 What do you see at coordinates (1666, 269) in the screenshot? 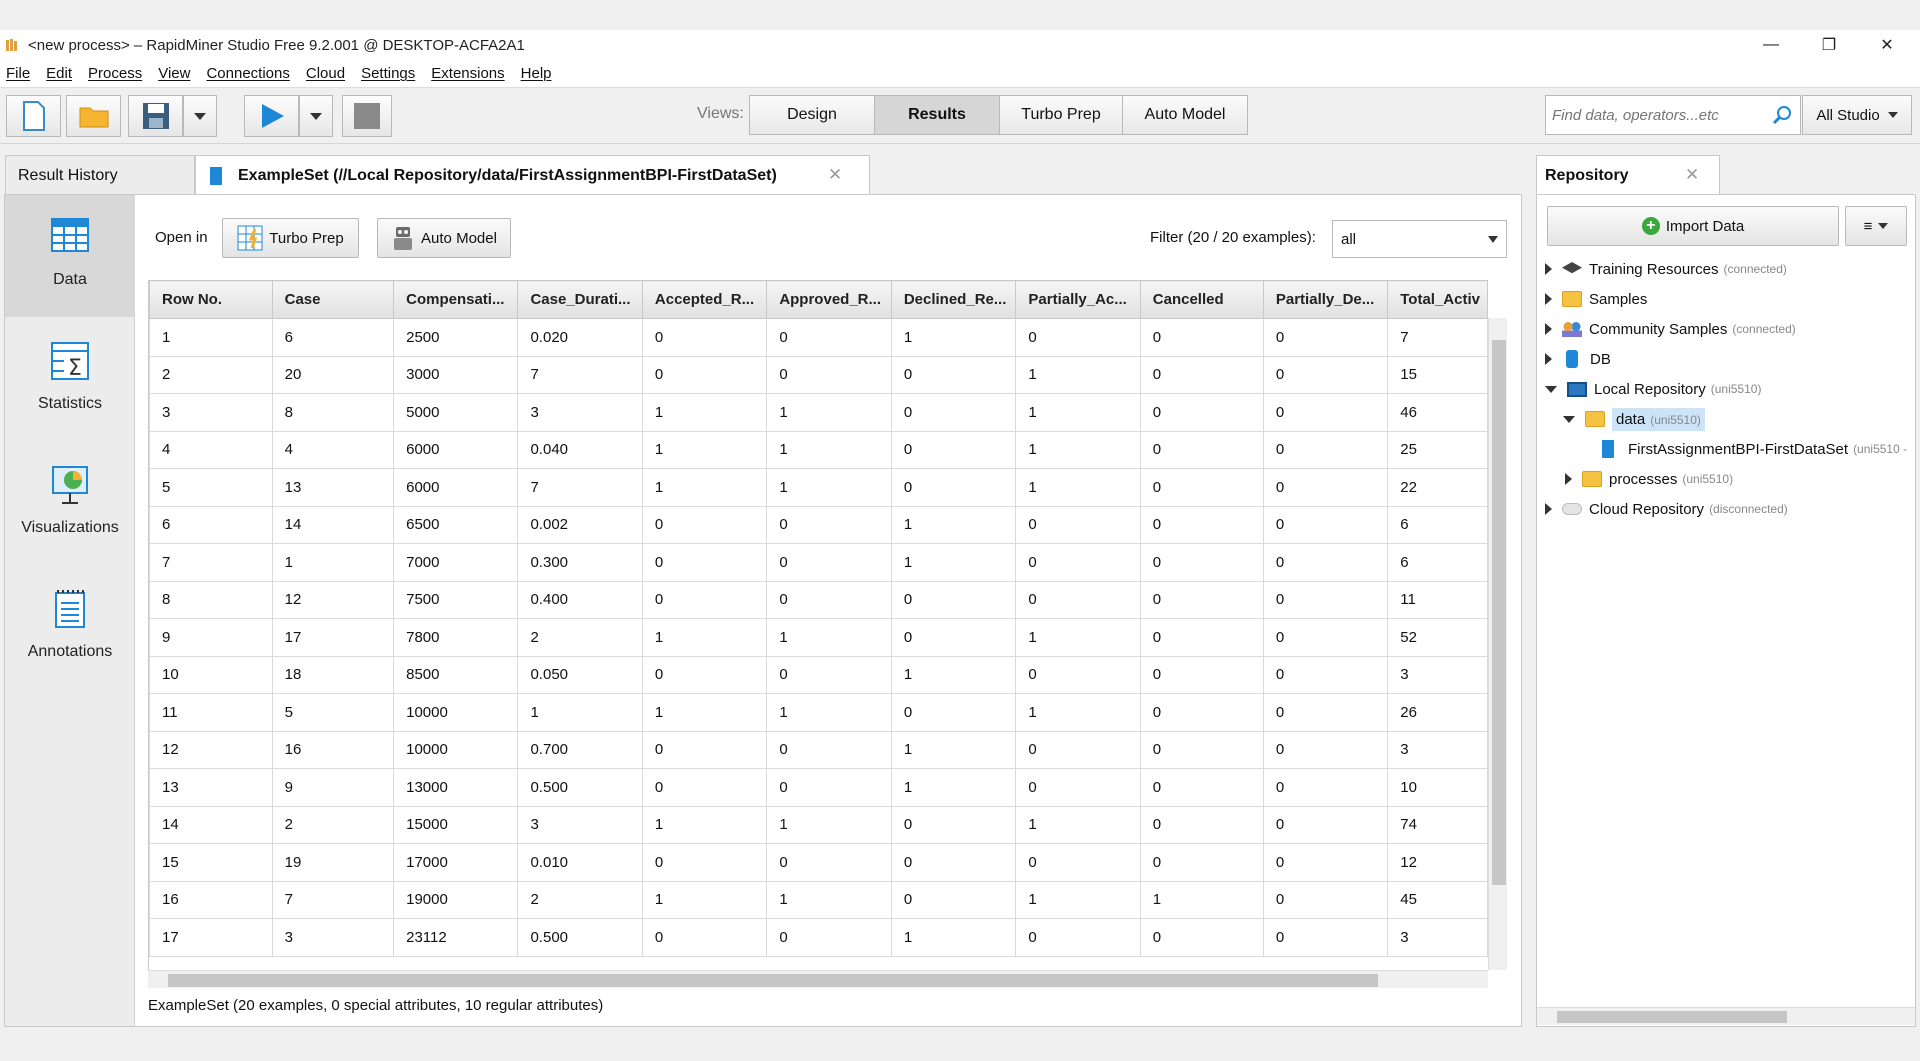
I see `tree-item-training-resources: Training Resources (connected)` at bounding box center [1666, 269].